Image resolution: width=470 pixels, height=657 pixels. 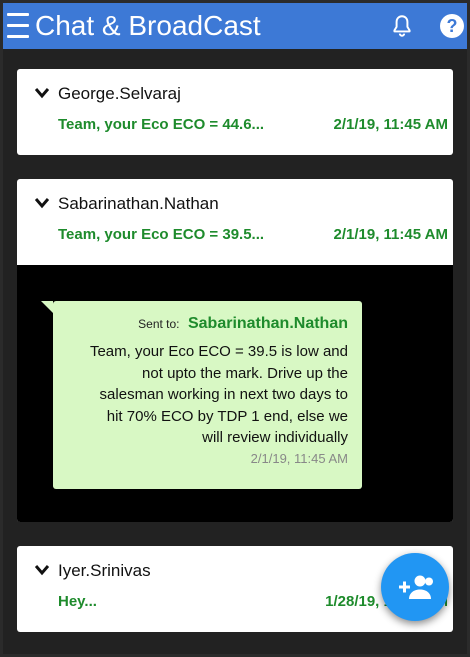 What do you see at coordinates (119, 93) in the screenshot?
I see `sender-name: George.Selvaraj` at bounding box center [119, 93].